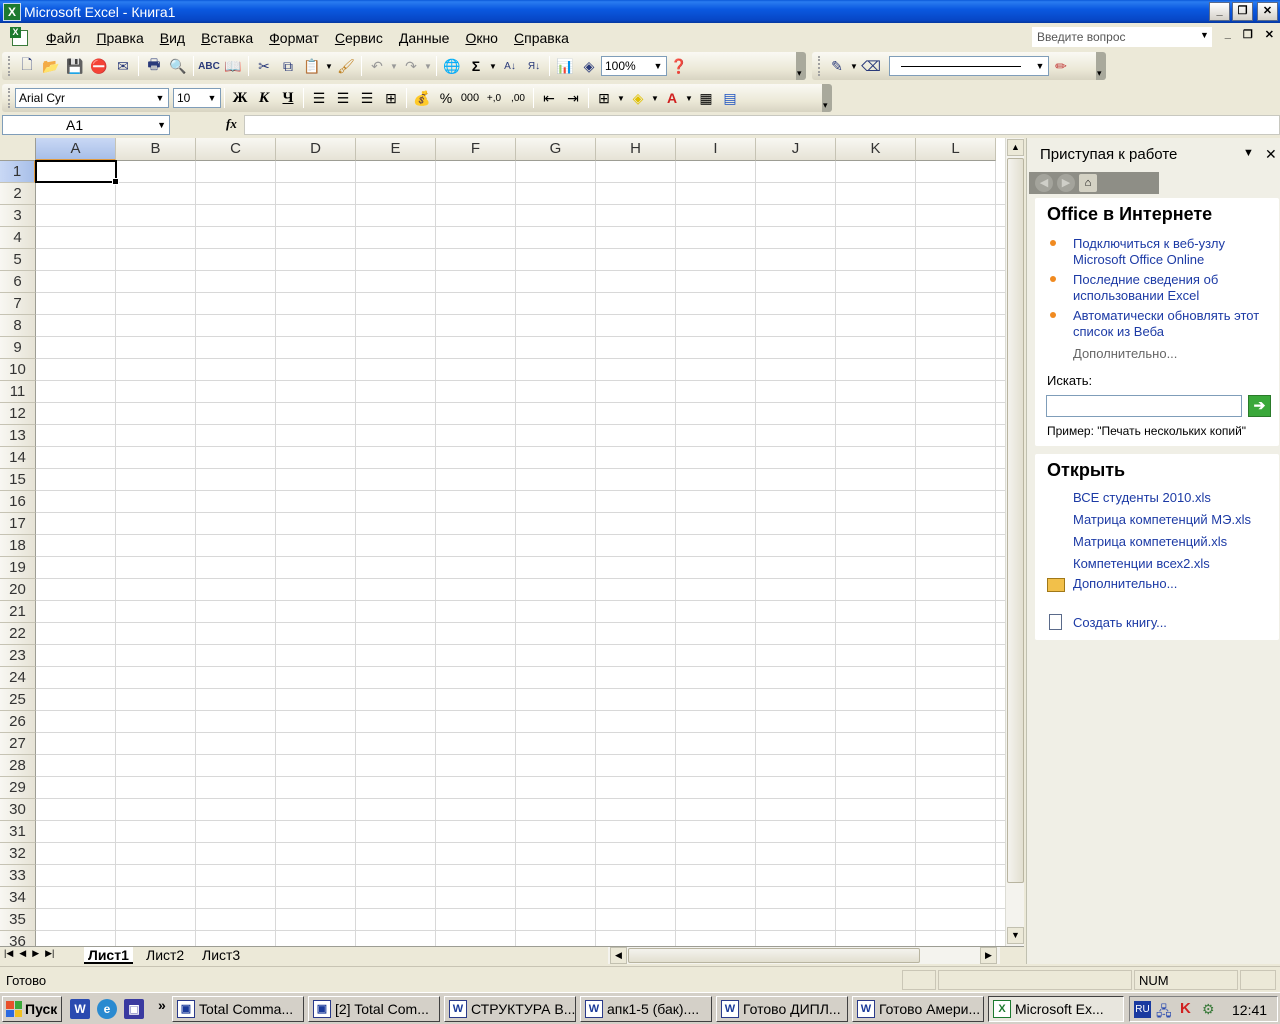 This screenshot has width=1280, height=1024. Describe the element at coordinates (294, 38) in the screenshot. I see `menu-format: Формат` at that location.